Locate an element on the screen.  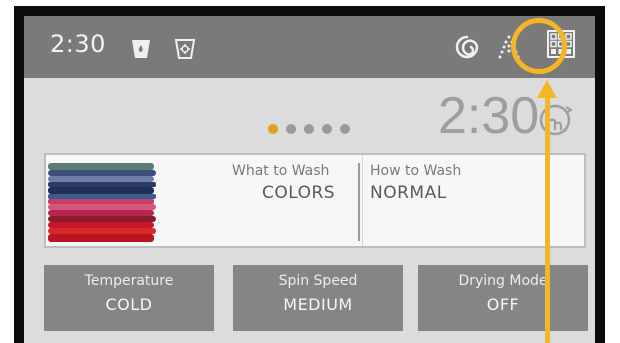
what-to-wash-label: What to Wash is located at coordinates (281, 171).